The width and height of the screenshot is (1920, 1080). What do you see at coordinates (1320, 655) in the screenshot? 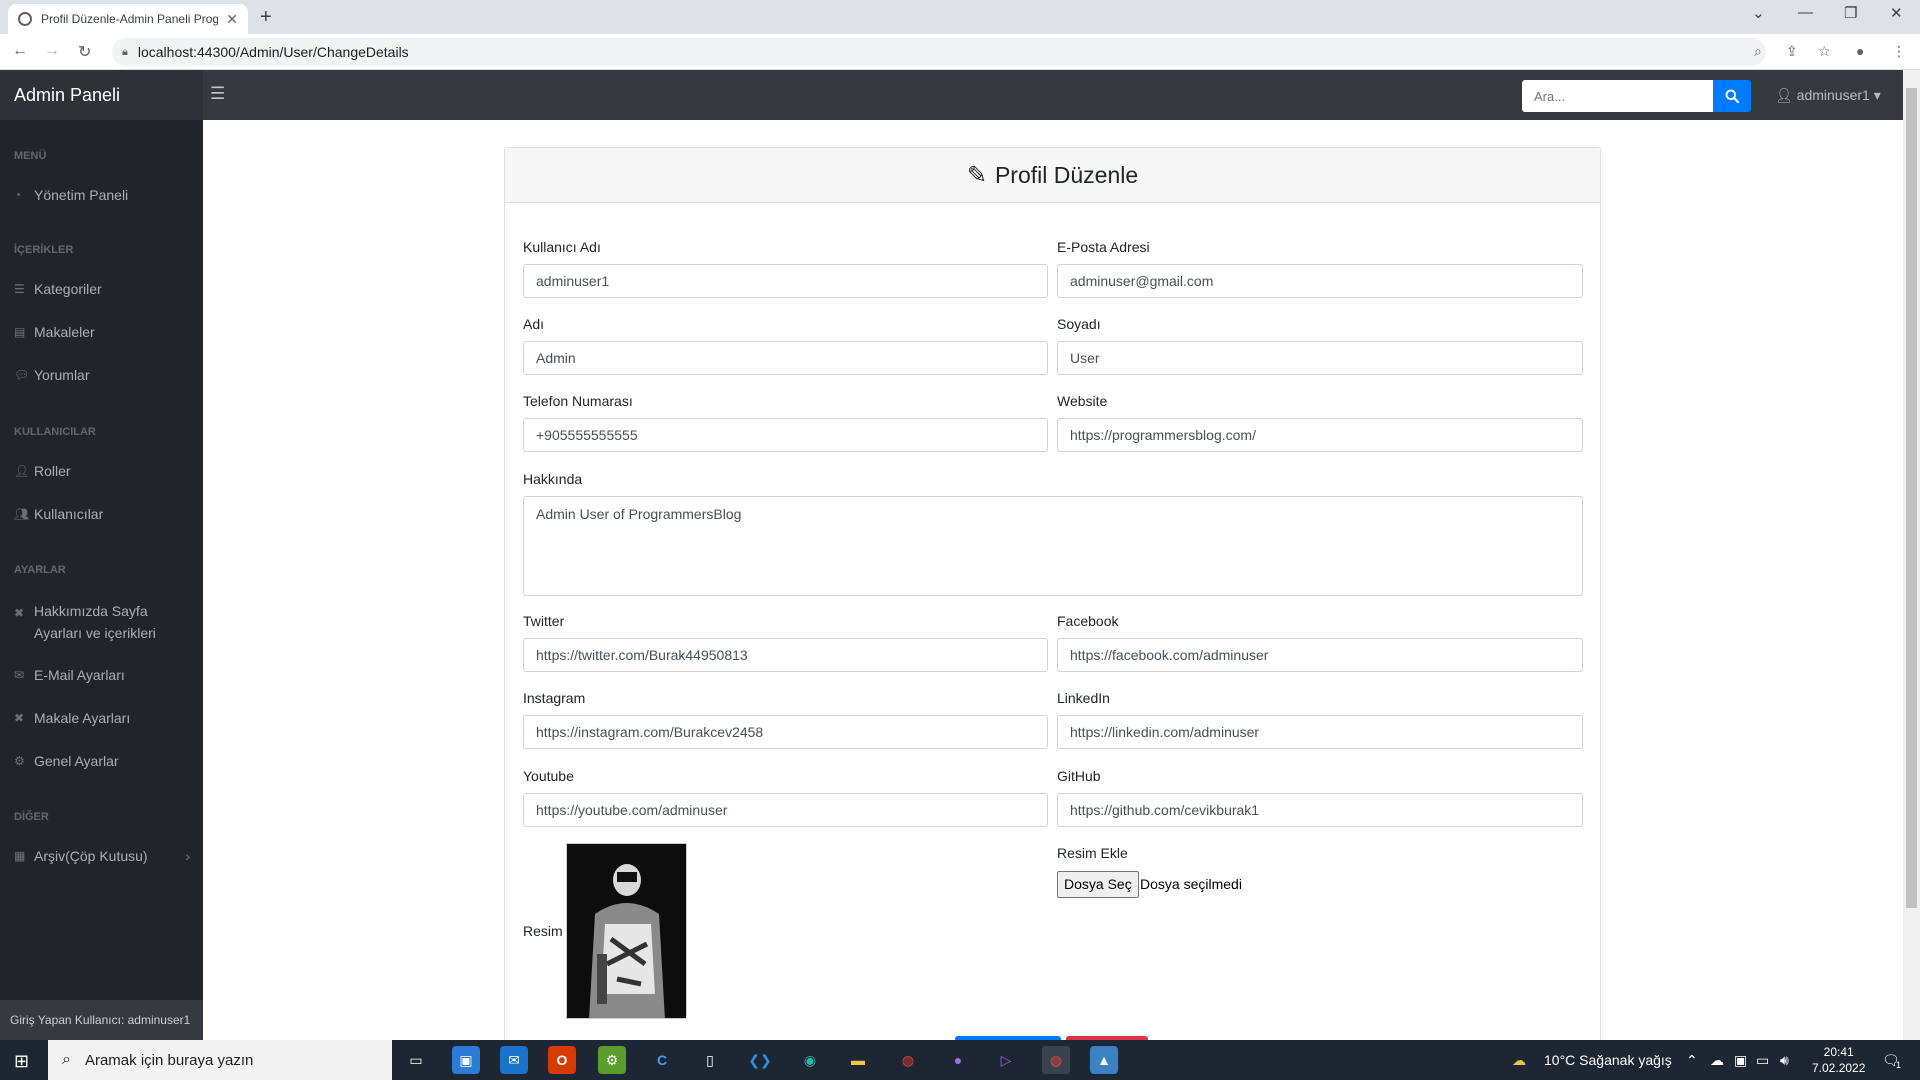
I see `facebook-input: https://facebook.com/adminuser` at bounding box center [1320, 655].